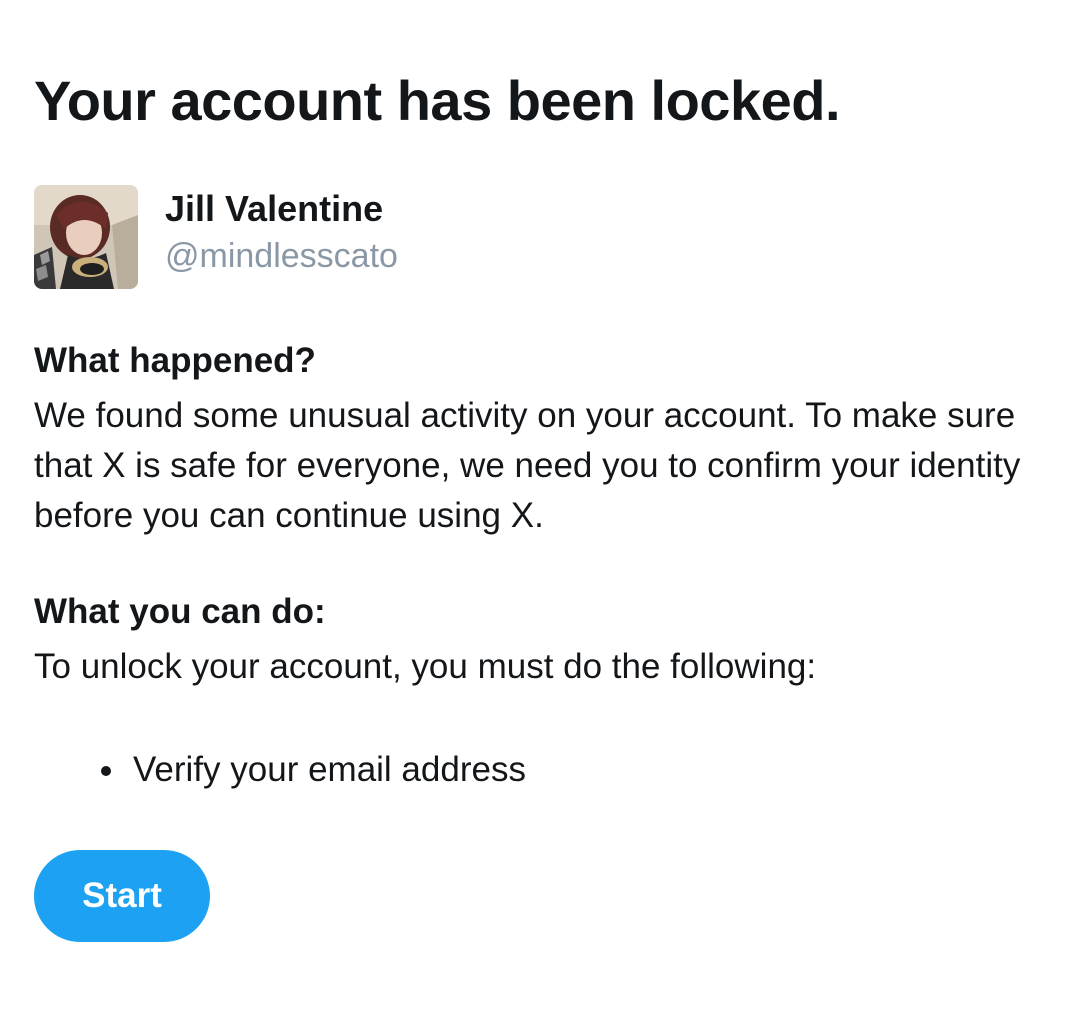 This screenshot has width=1080, height=1009. I want to click on requirements-list: Verify your email address, so click(280, 770).